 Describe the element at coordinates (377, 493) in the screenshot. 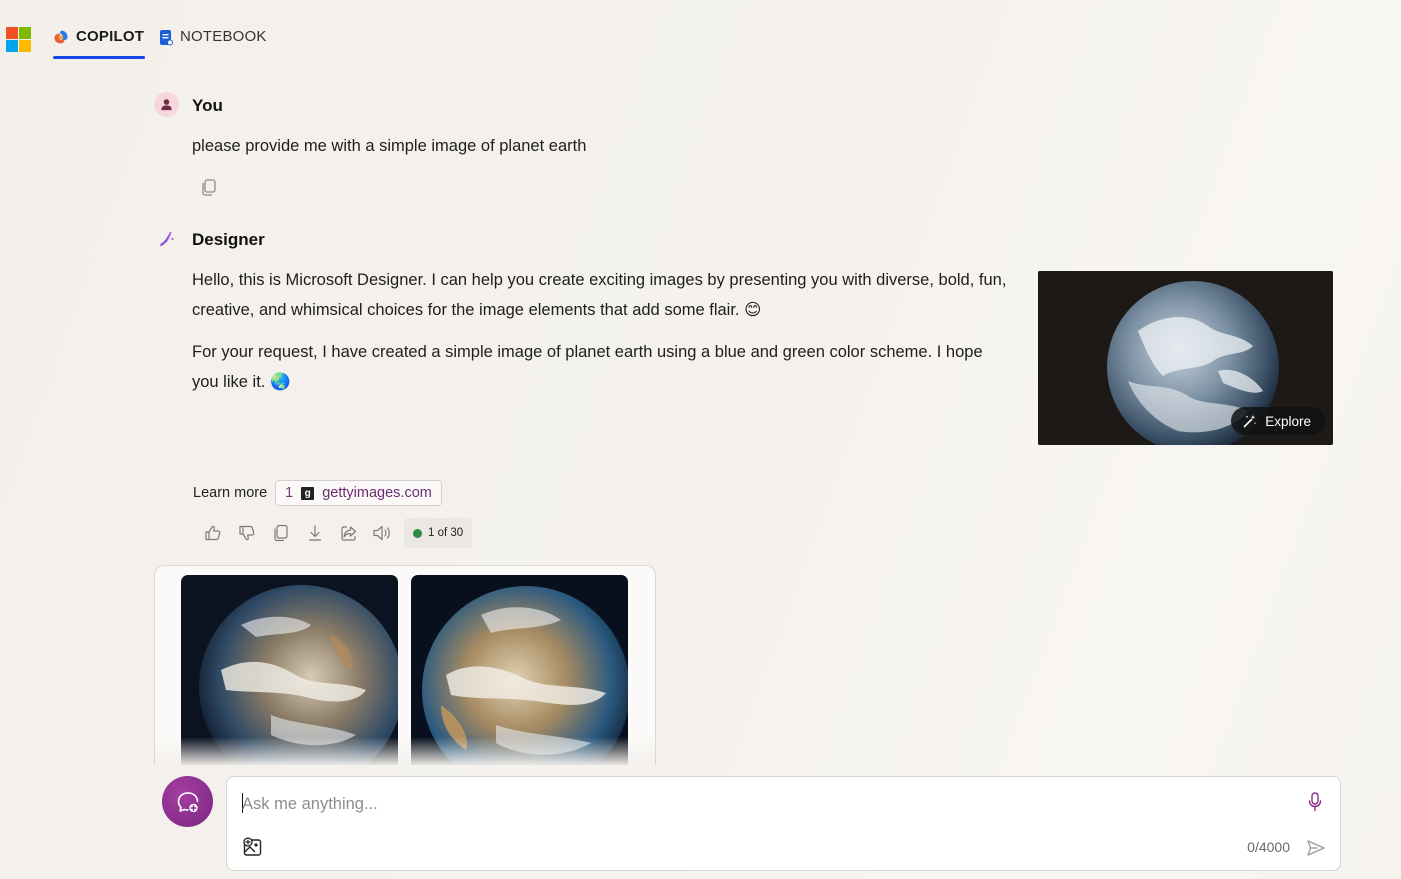

I see `source-domain: gettyimages.com` at that location.